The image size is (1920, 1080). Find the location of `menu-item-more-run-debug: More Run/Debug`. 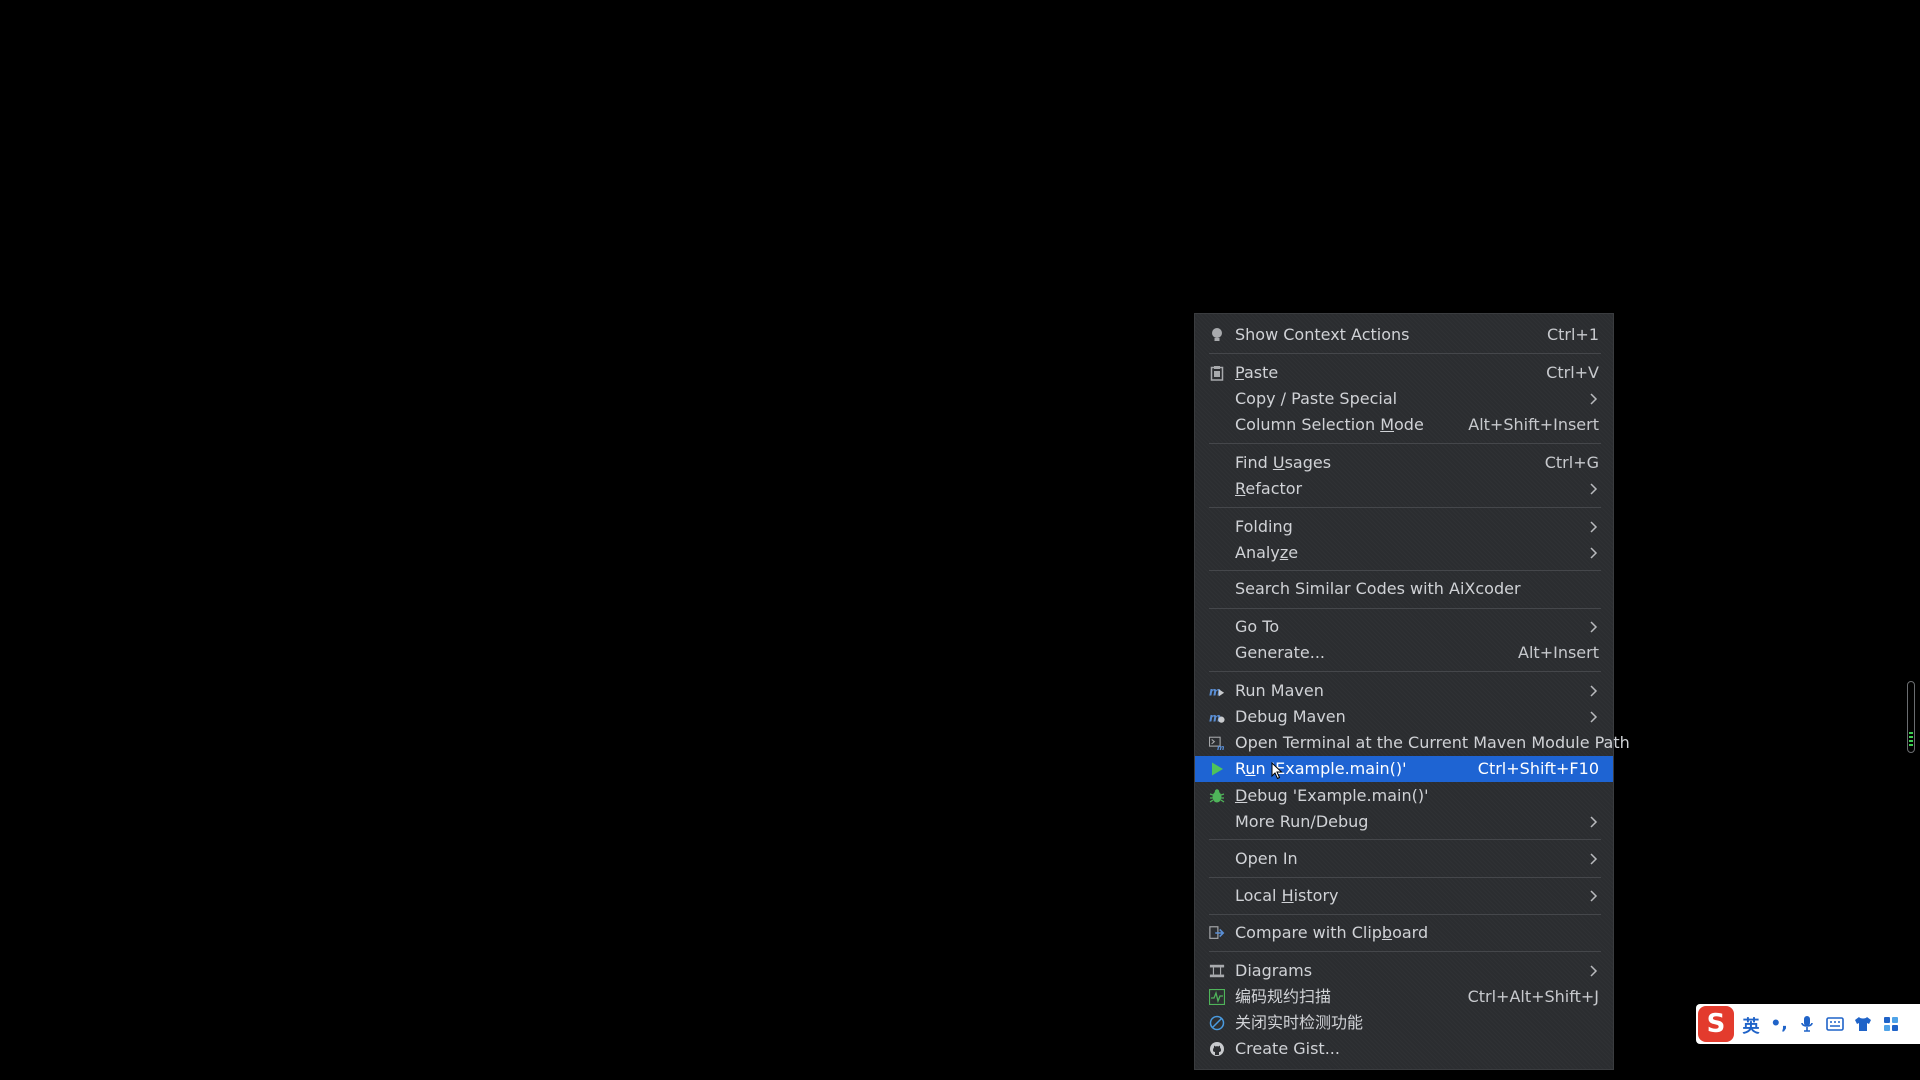

menu-item-more-run-debug: More Run/Debug is located at coordinates (1404, 822).